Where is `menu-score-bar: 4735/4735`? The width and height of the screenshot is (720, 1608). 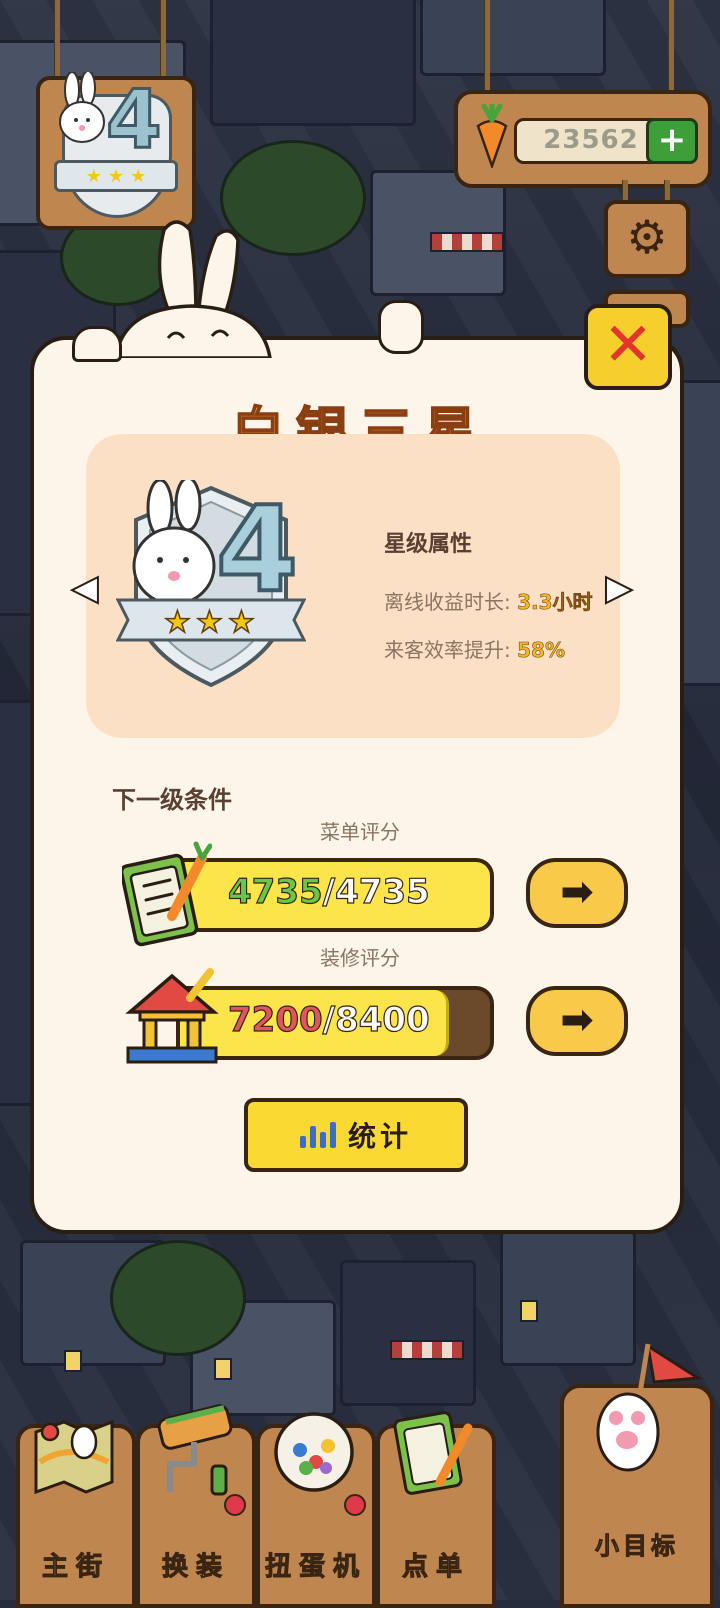
menu-score-bar: 4735/4735 is located at coordinates (335, 895).